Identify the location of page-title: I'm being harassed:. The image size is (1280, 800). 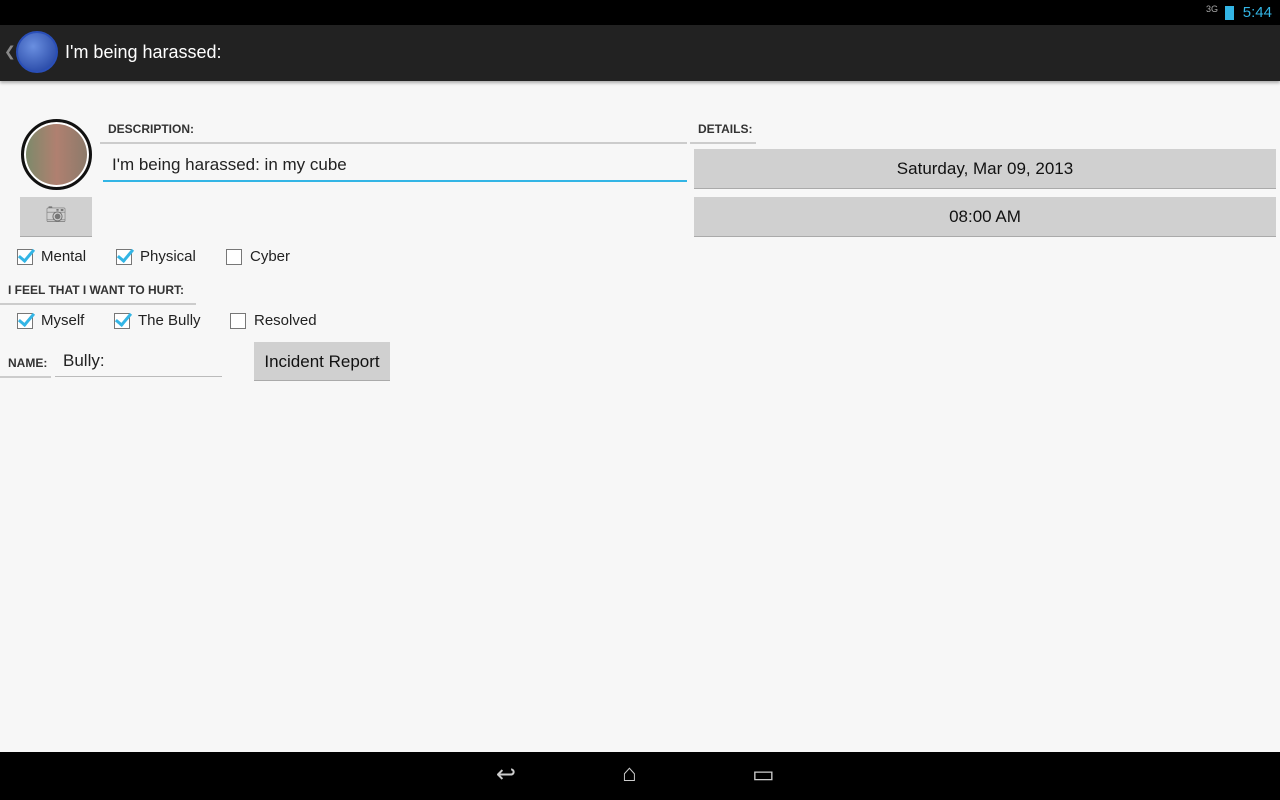
(143, 52).